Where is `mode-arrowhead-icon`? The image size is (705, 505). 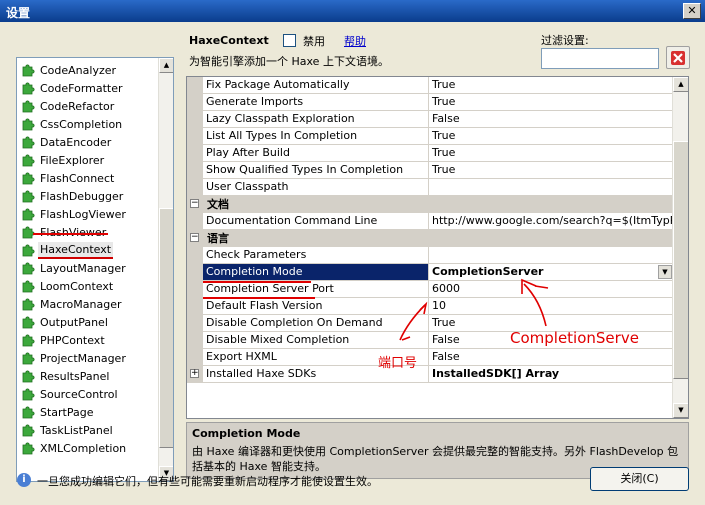
mode-arrowhead-icon is located at coordinates (529, 286).